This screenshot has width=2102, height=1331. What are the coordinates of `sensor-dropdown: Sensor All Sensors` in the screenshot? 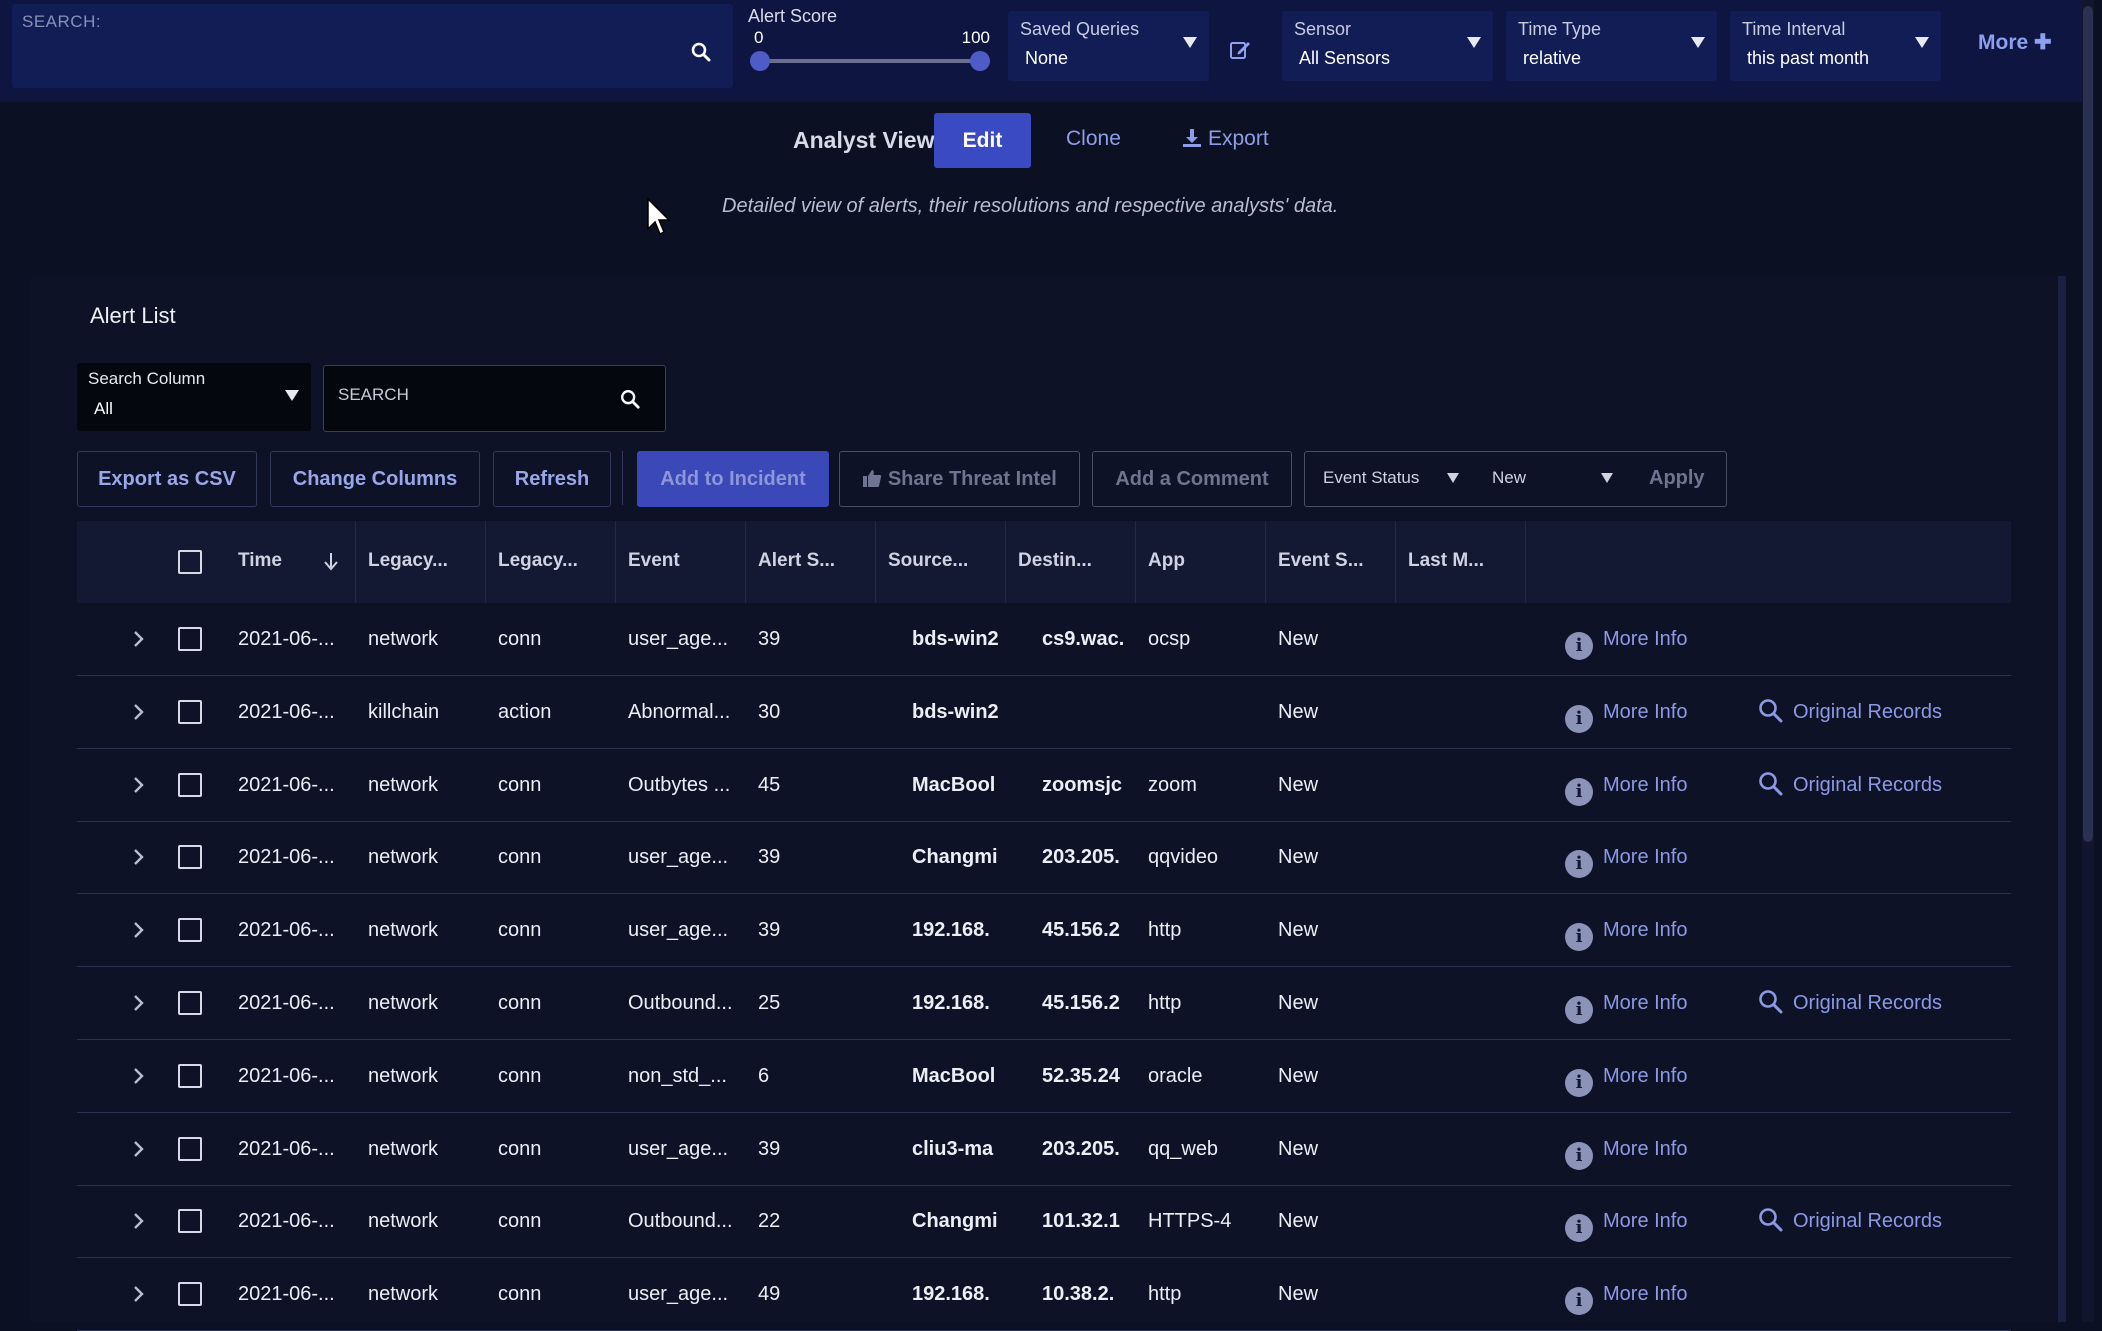 It's located at (1387, 46).